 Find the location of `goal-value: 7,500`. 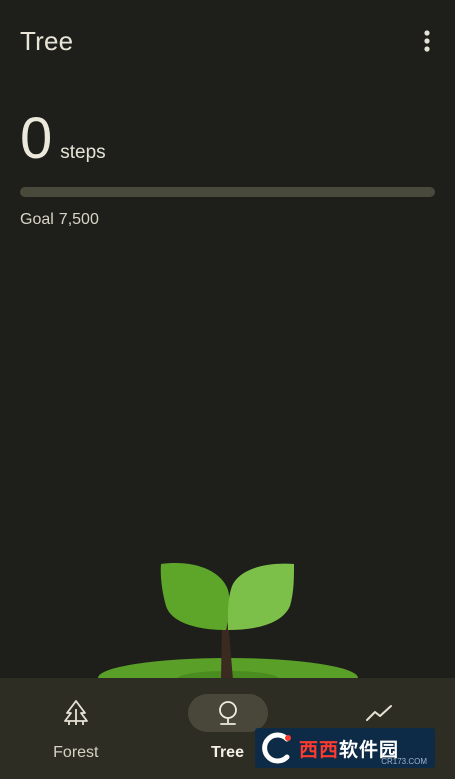

goal-value: 7,500 is located at coordinates (78, 219).